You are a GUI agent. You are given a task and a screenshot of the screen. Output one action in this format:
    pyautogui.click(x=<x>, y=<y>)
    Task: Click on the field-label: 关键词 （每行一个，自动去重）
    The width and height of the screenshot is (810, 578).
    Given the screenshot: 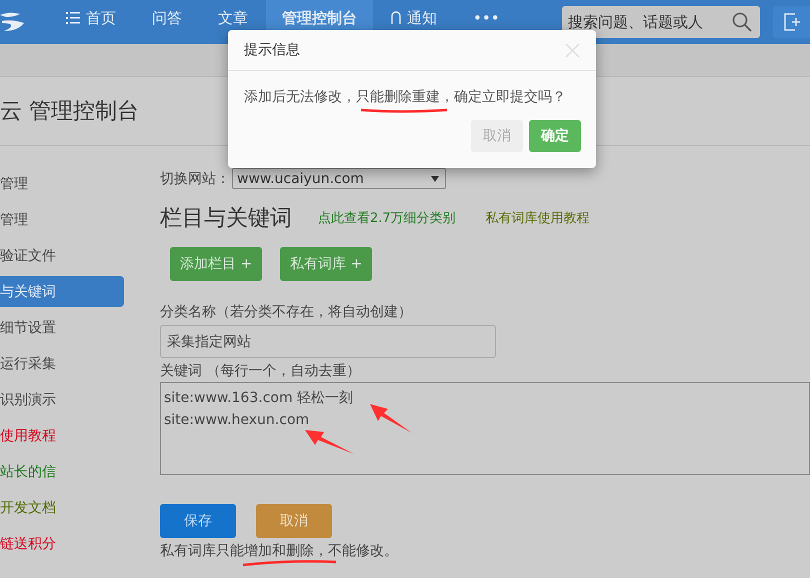 What is the action you would take?
    pyautogui.click(x=260, y=371)
    